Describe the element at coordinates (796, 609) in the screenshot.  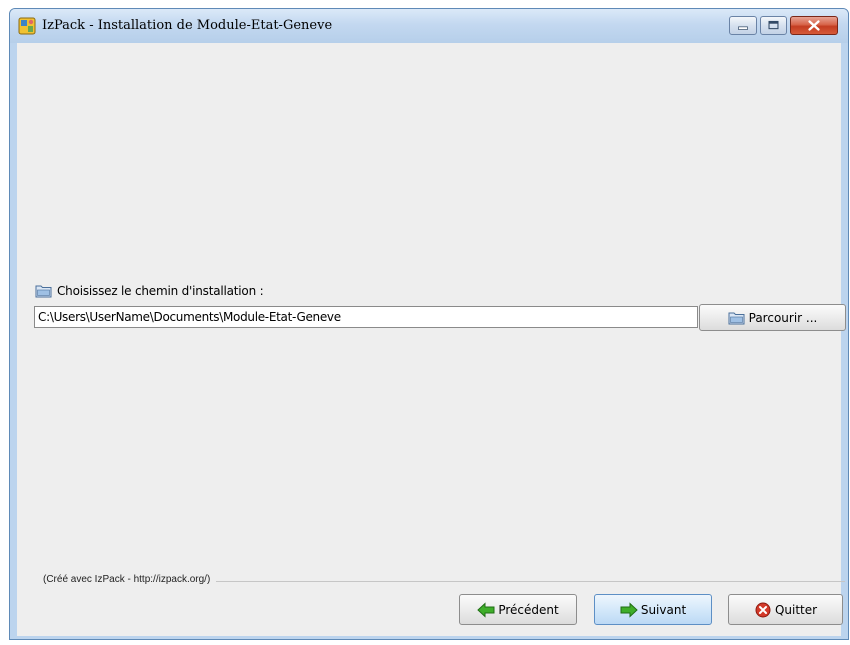
I see `quit-label: Quitter` at that location.